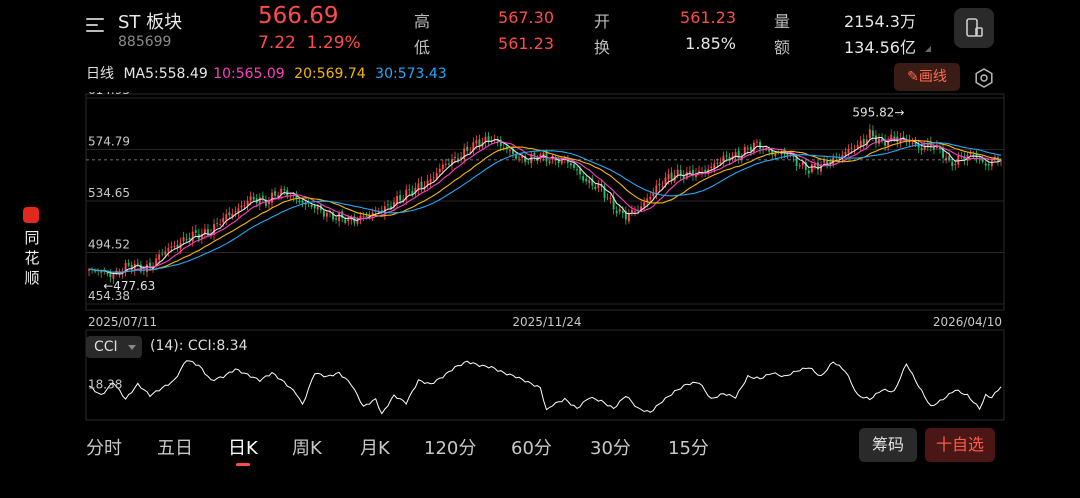 The image size is (1080, 498). What do you see at coordinates (96, 25) in the screenshot?
I see `menu-icon` at bounding box center [96, 25].